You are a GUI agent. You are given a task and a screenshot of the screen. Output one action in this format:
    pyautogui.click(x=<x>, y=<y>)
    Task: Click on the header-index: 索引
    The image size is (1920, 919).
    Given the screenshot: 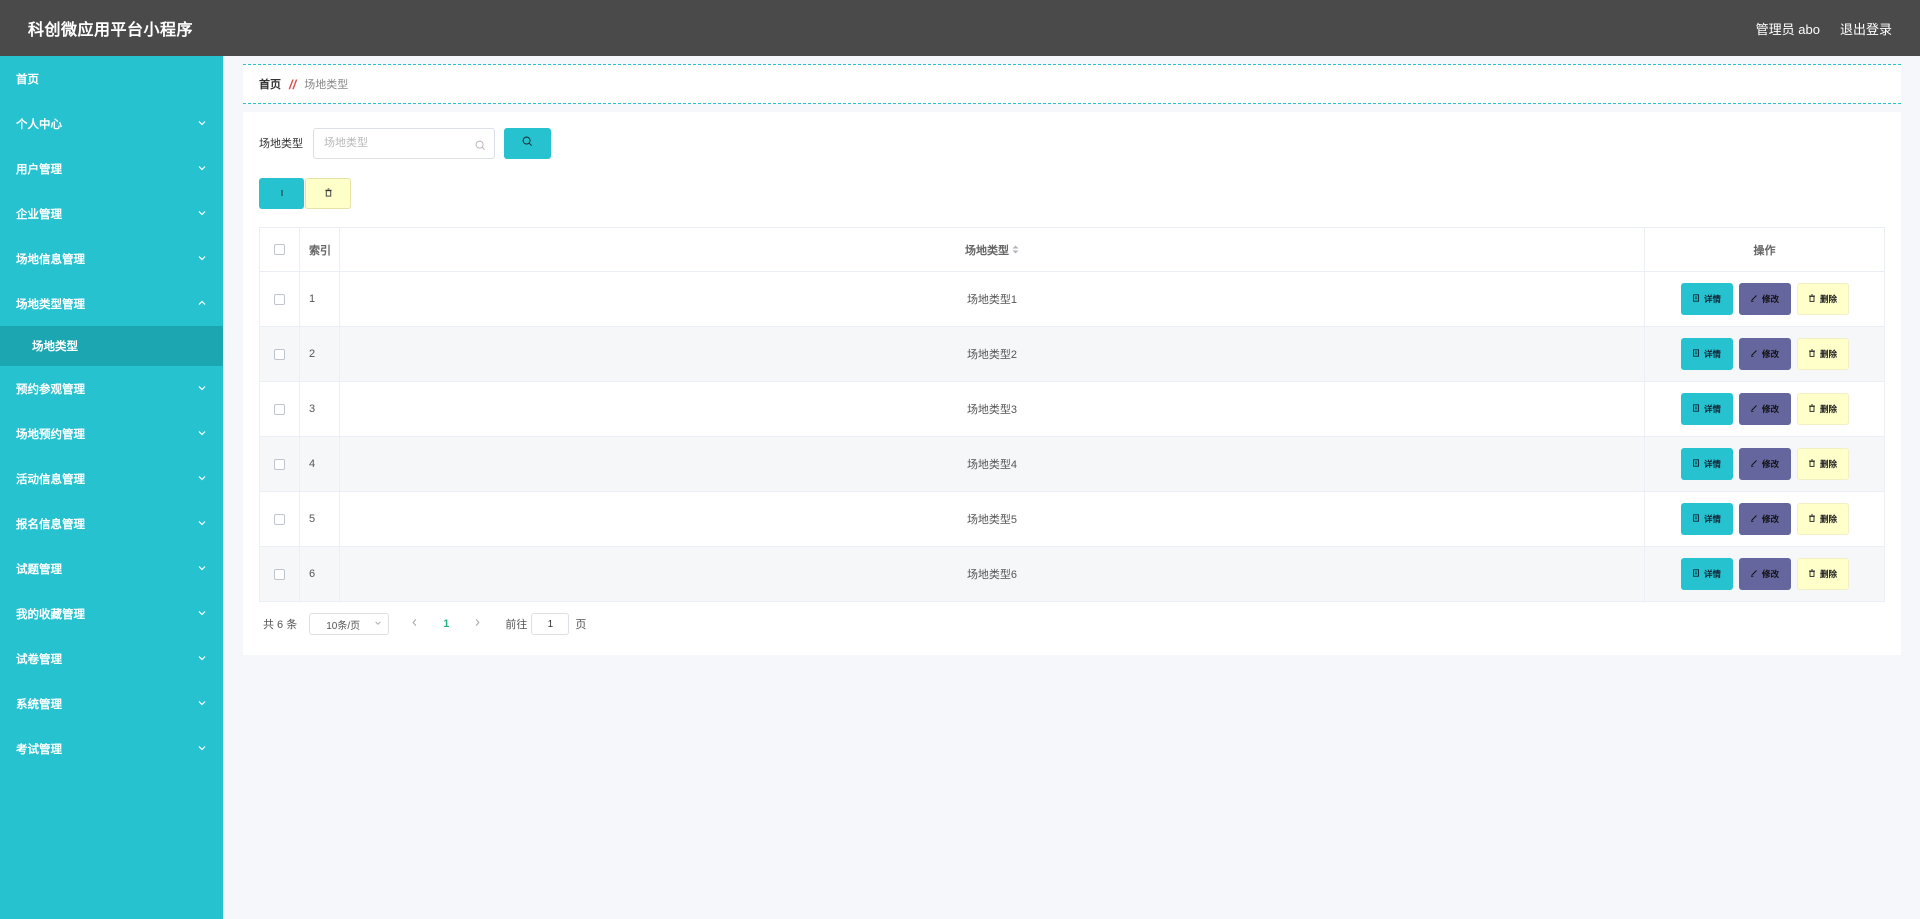 What is the action you would take?
    pyautogui.click(x=319, y=249)
    